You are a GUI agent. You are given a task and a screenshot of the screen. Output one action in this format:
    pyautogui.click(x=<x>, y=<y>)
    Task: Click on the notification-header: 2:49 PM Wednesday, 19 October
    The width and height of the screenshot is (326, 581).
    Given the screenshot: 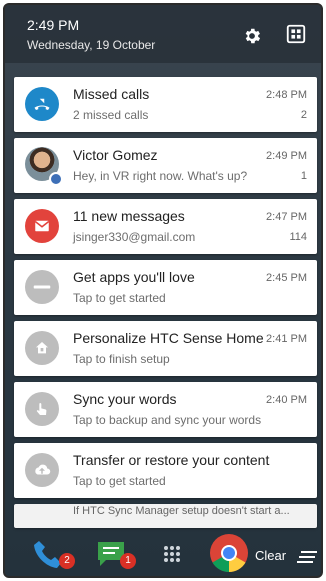 What is the action you would take?
    pyautogui.click(x=163, y=34)
    